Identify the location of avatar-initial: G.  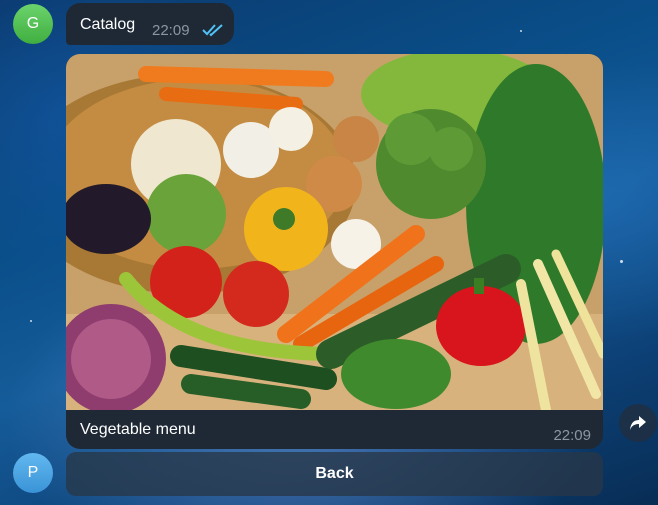
(33, 23).